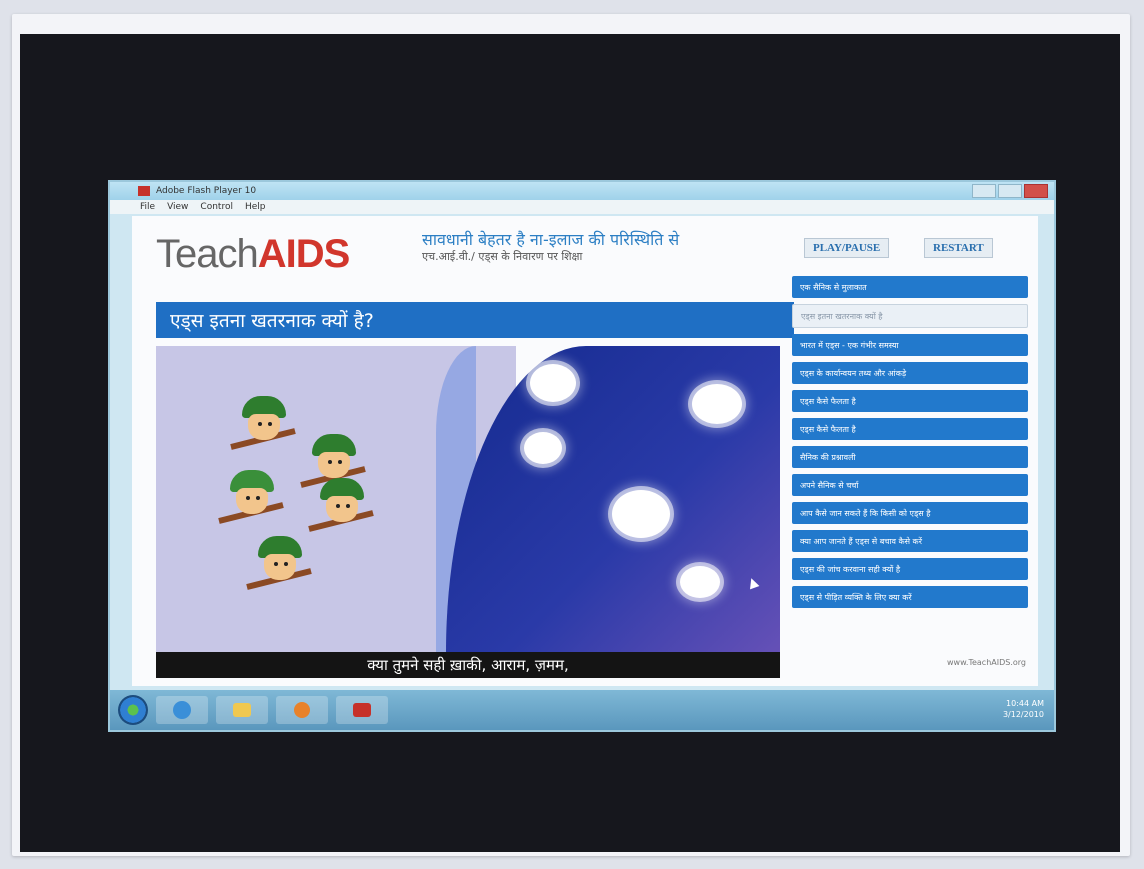  I want to click on tagline-line2: एच.आई.वी./ एड्स के निवारण पर शिक्षा, so click(502, 256).